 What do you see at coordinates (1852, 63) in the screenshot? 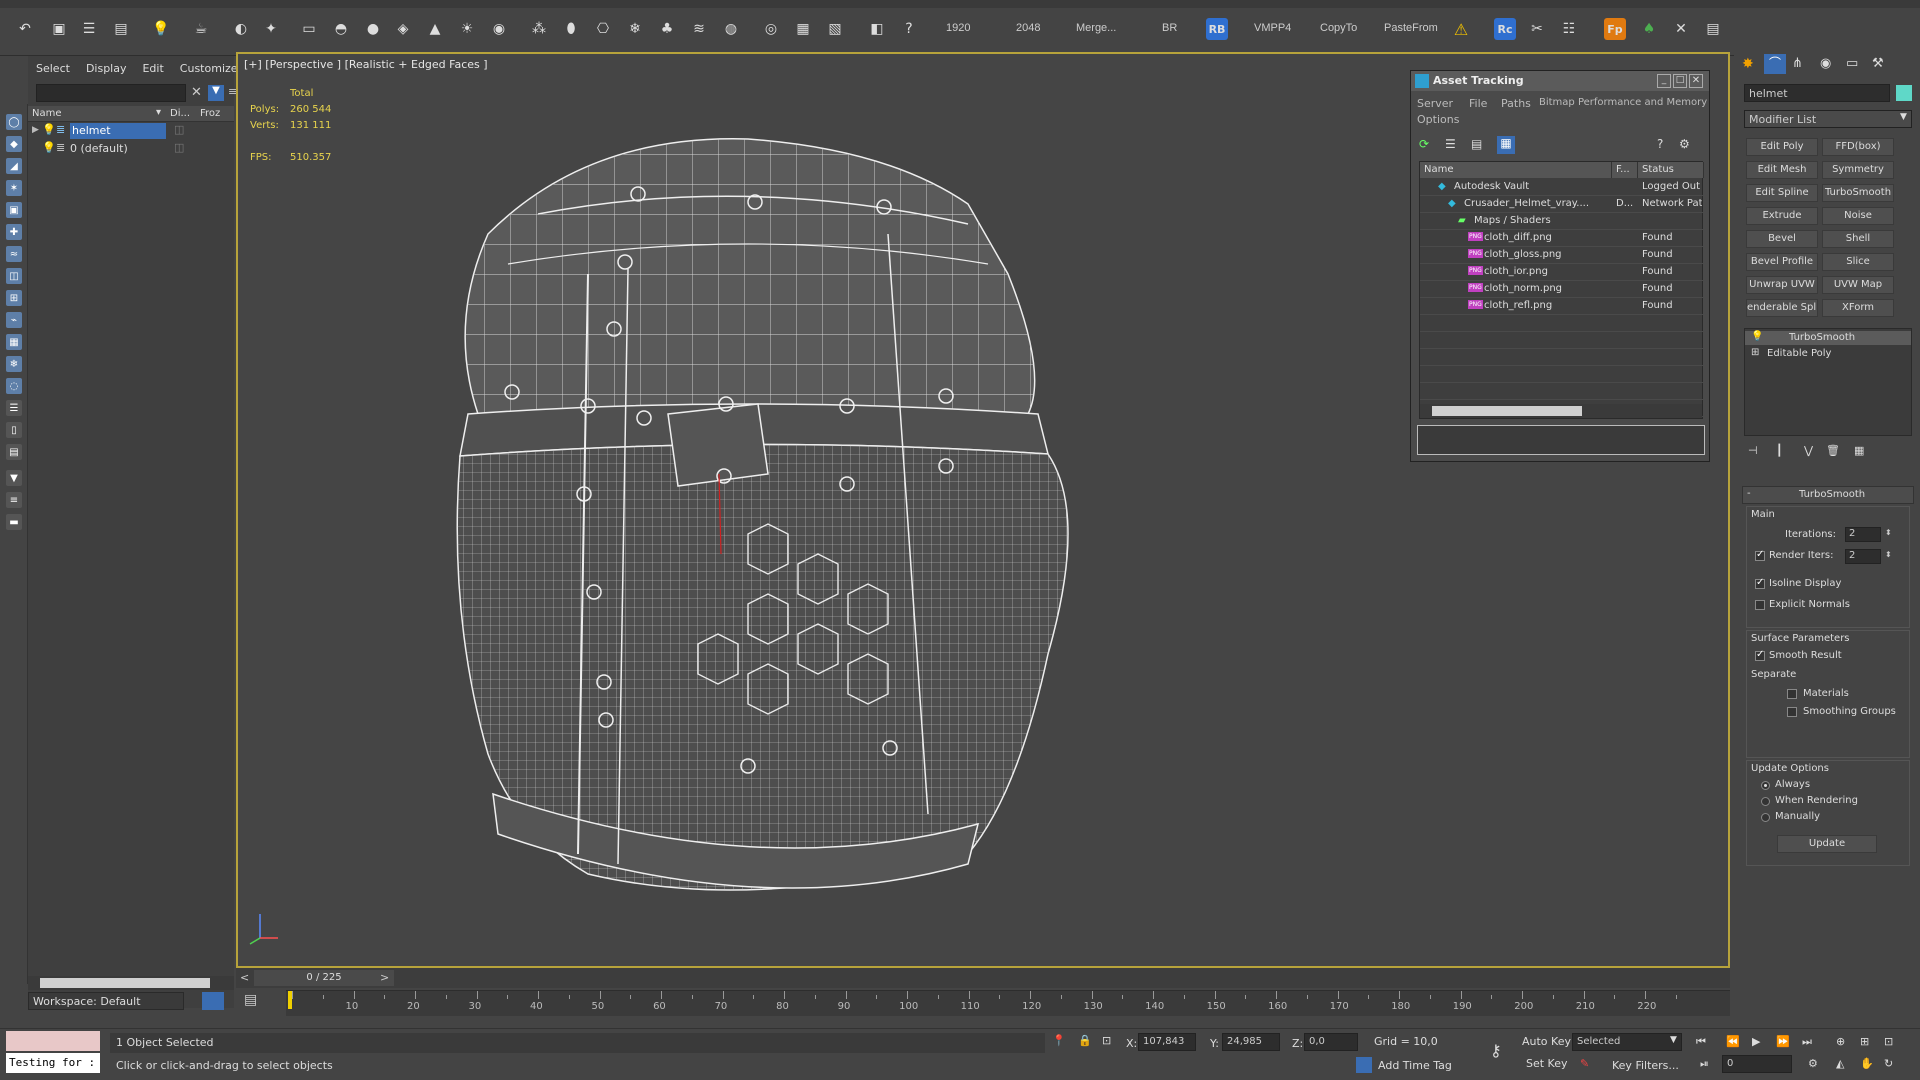
I see `display-tab-icon: ▭` at bounding box center [1852, 63].